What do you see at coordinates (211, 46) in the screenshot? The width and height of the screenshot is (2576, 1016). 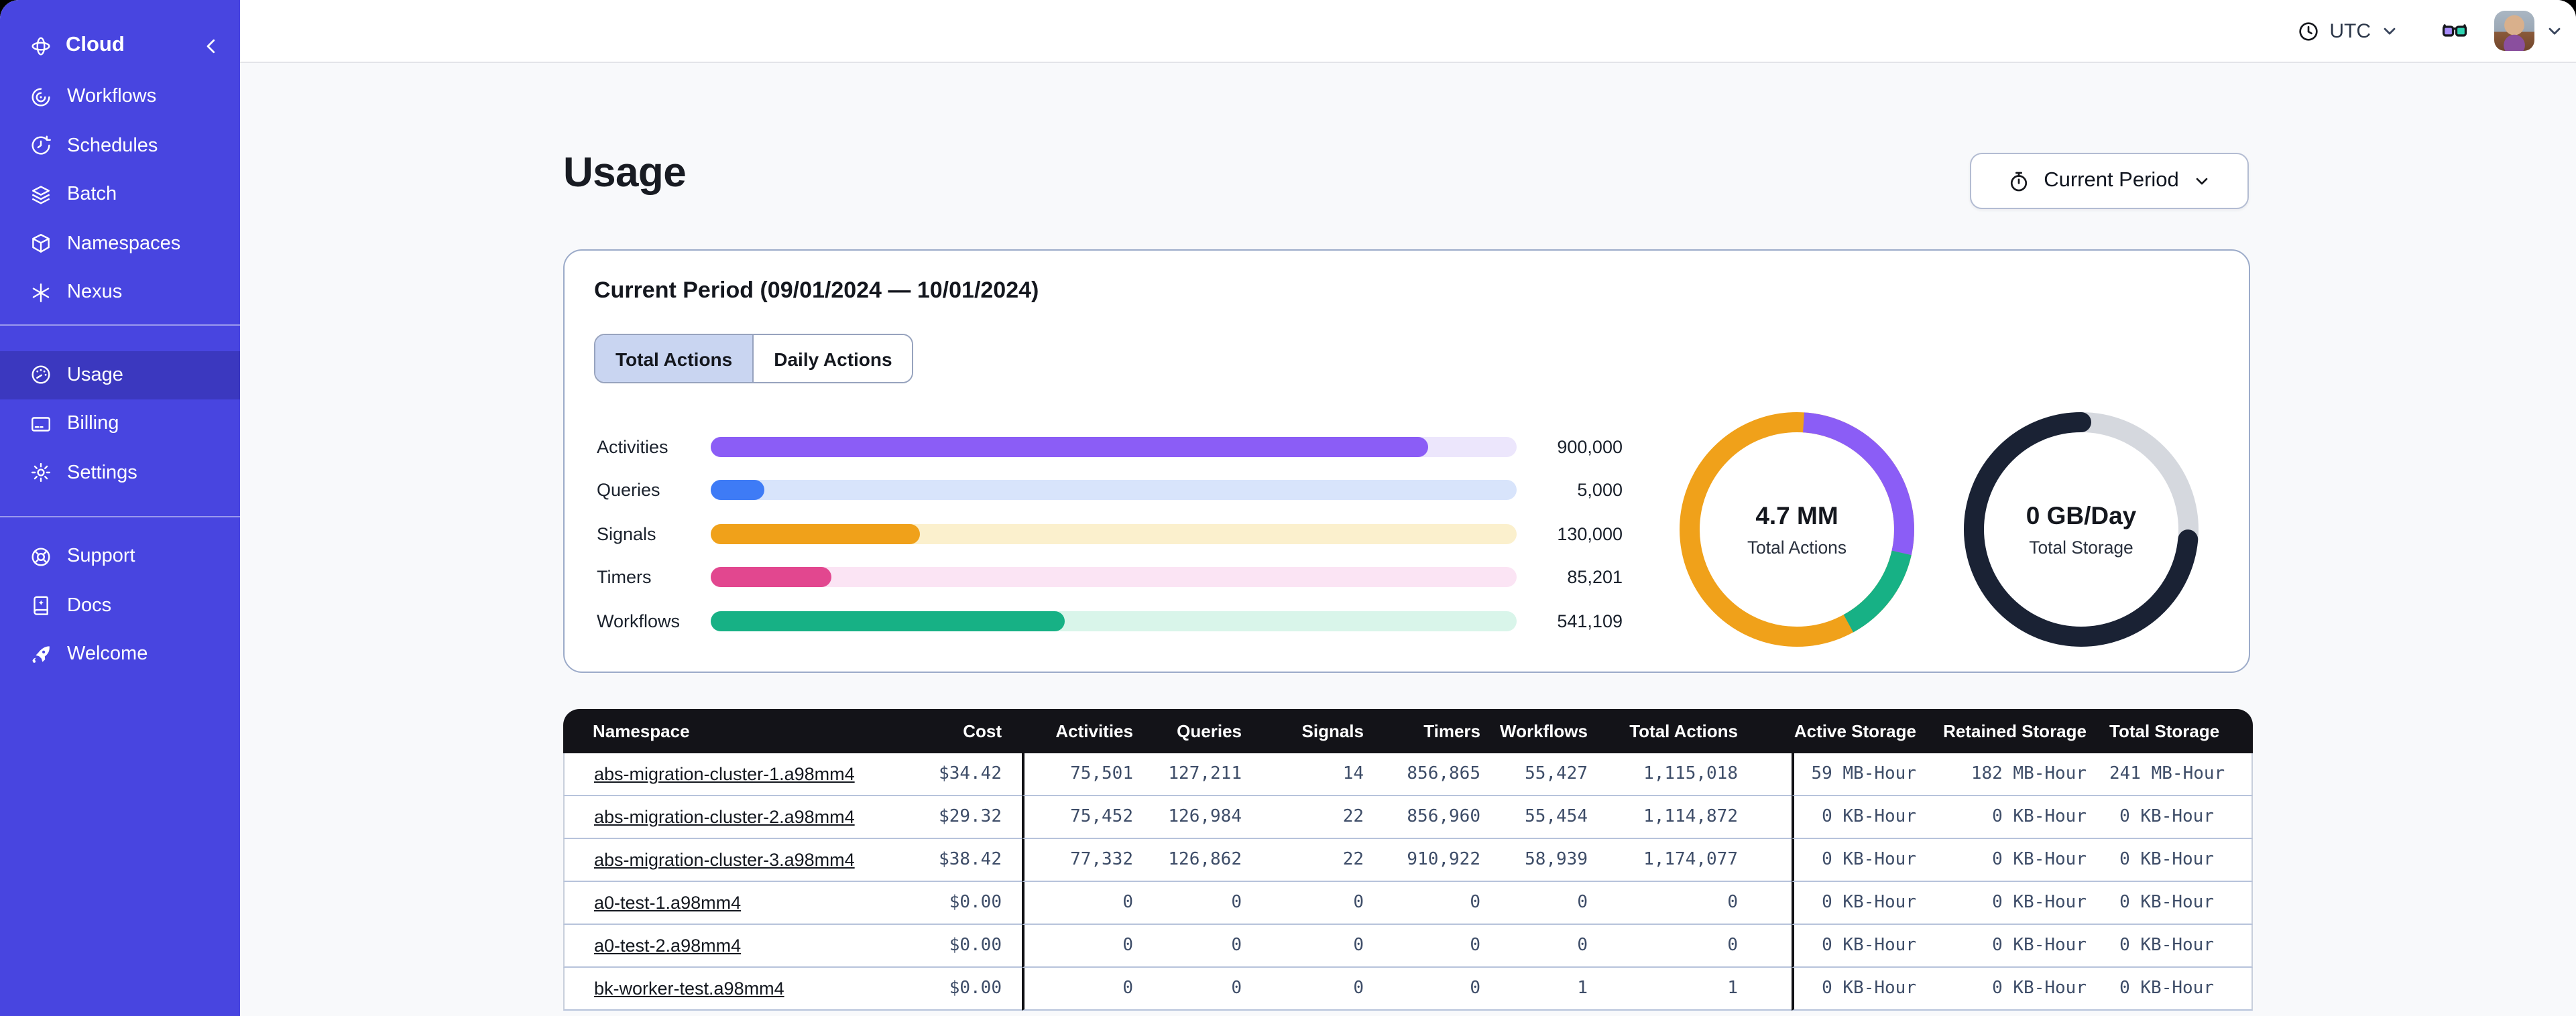 I see `sidebar-collapse-icon` at bounding box center [211, 46].